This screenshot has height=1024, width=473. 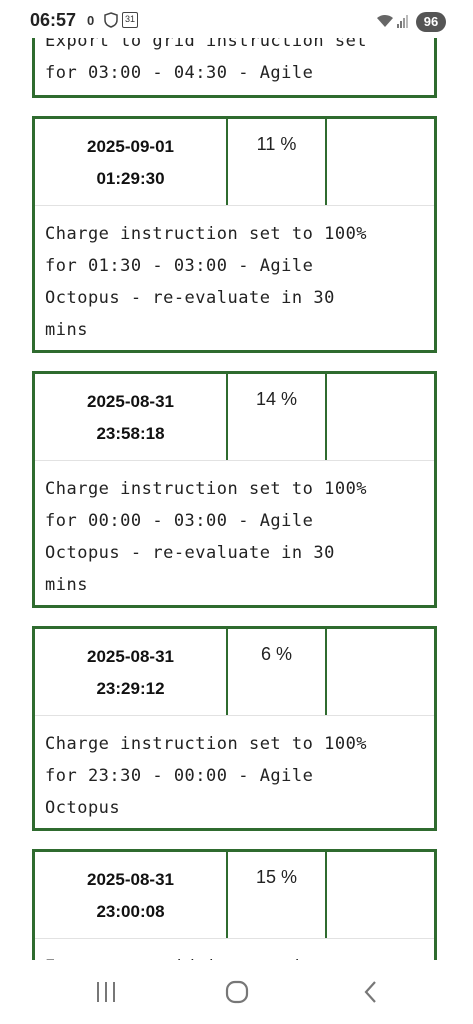 I want to click on log-entry-header: 2025-08-31 23:58:18 14 %, so click(x=234, y=417).